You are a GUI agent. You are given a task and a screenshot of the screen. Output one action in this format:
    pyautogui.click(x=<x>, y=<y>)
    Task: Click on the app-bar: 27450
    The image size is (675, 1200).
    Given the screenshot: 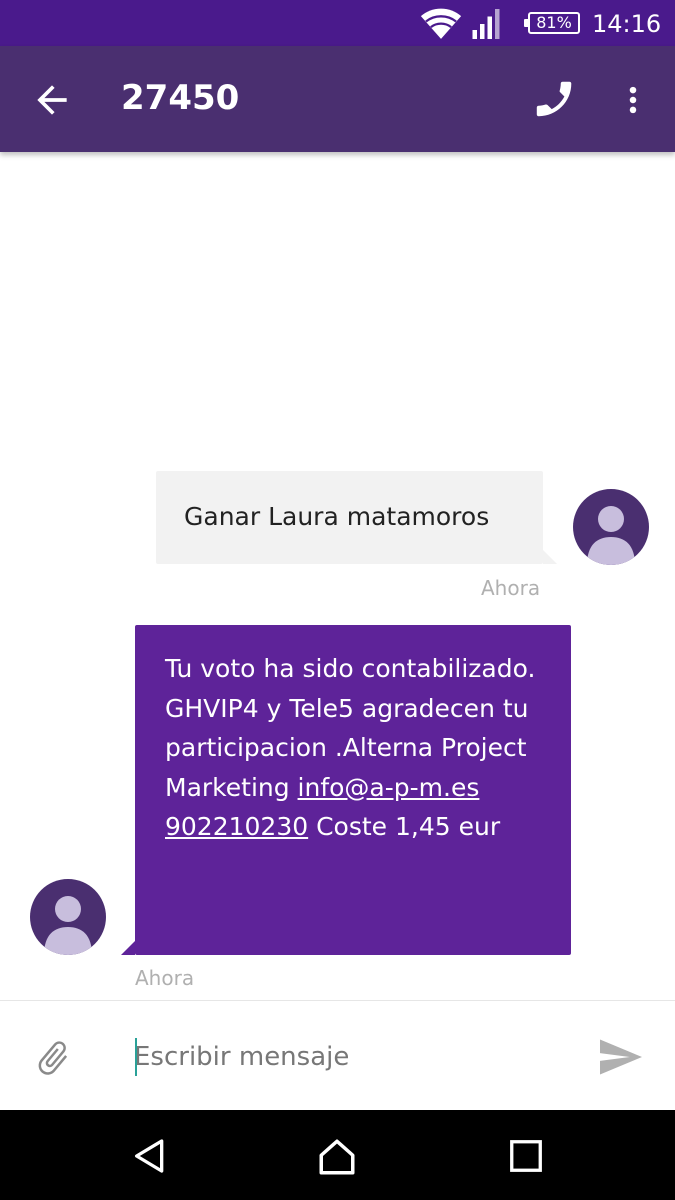 What is the action you would take?
    pyautogui.click(x=337, y=99)
    